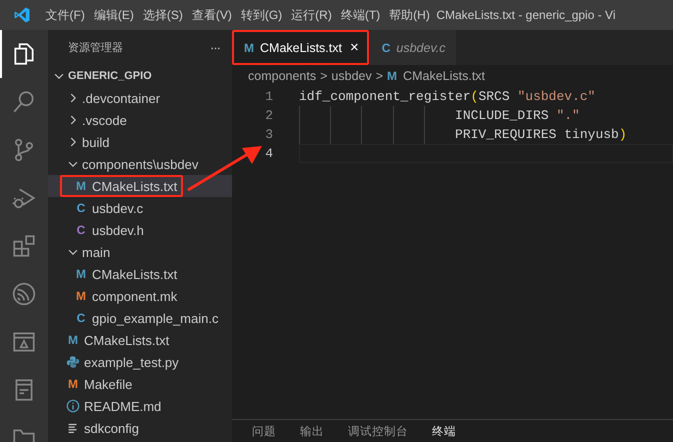 The height and width of the screenshot is (442, 673). Describe the element at coordinates (113, 15) in the screenshot. I see `menu-item: 编辑(E)` at that location.